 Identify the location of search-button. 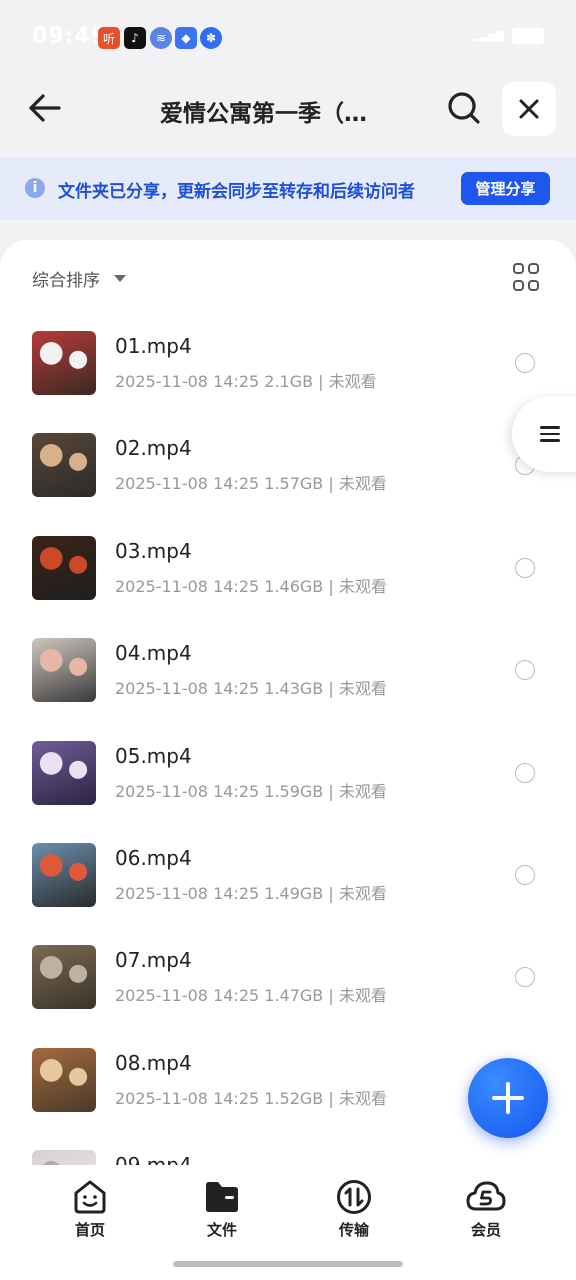
(464, 108).